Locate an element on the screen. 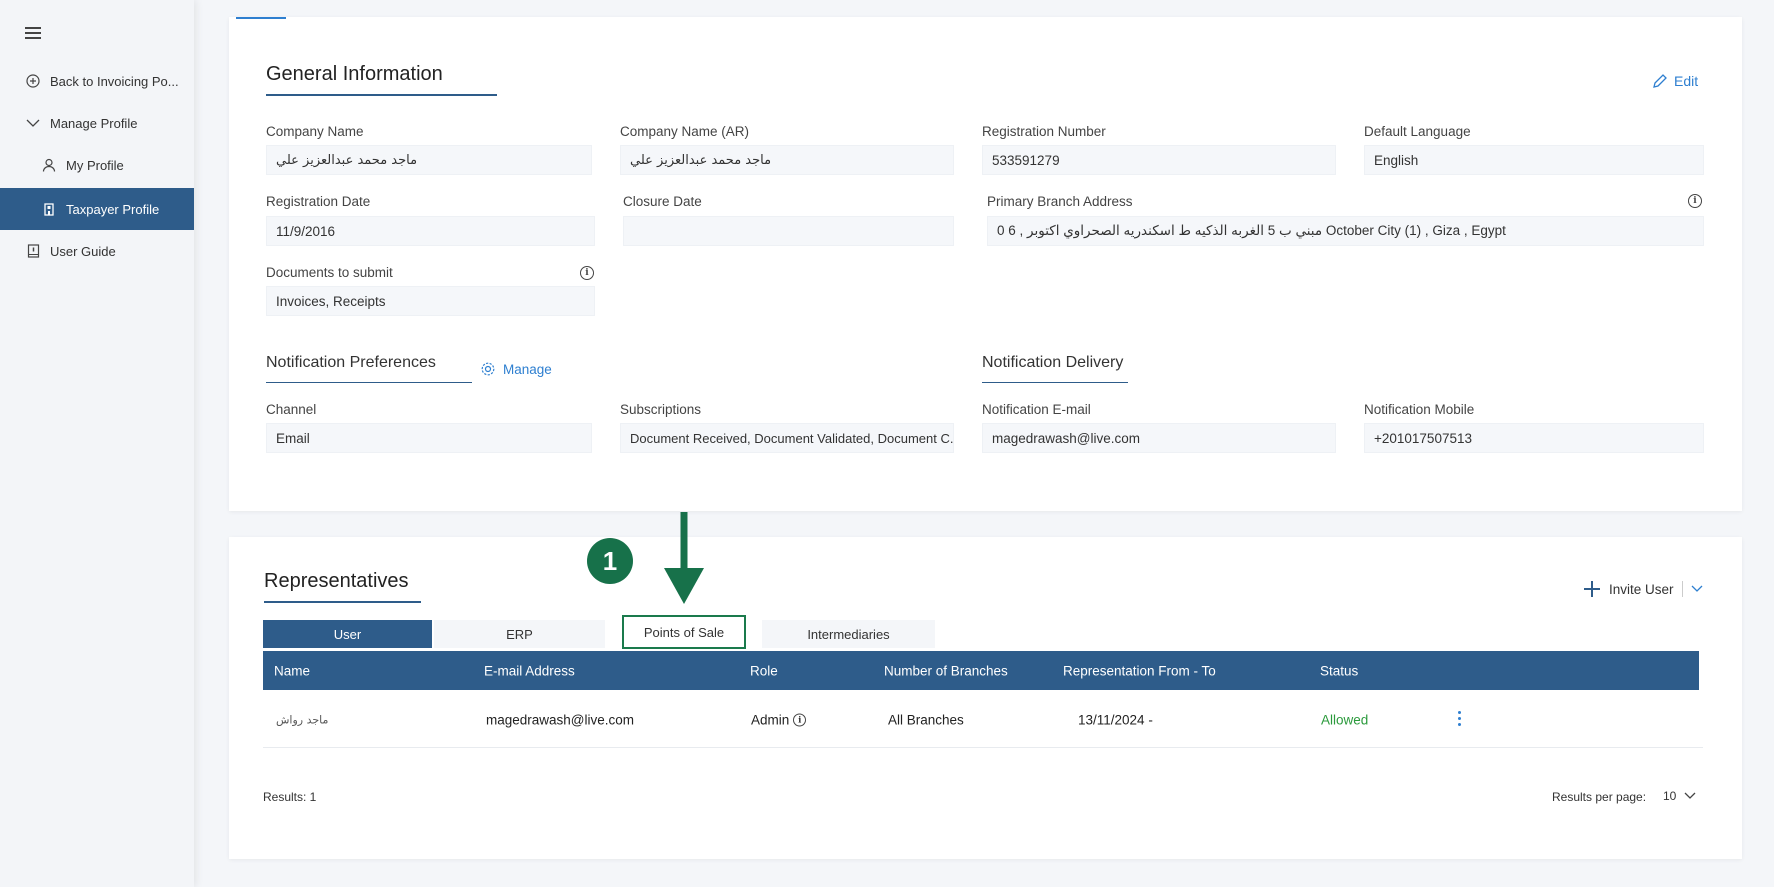 The height and width of the screenshot is (887, 1774). manage-button: Manage is located at coordinates (516, 369).